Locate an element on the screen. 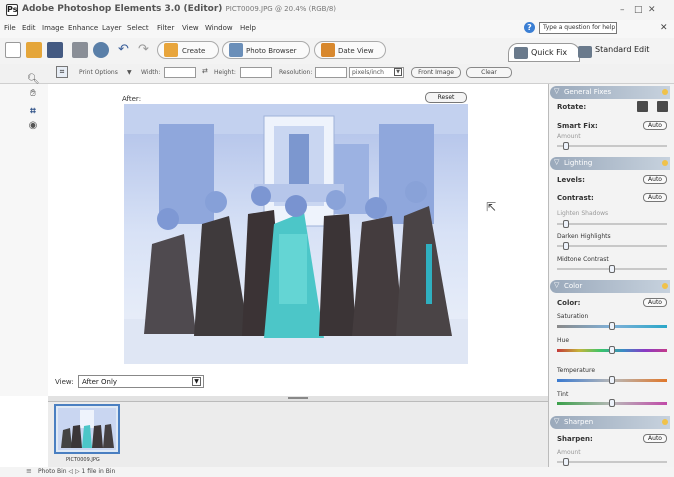  thumbnail-label: PICT0009.JPG is located at coordinates (83, 460).